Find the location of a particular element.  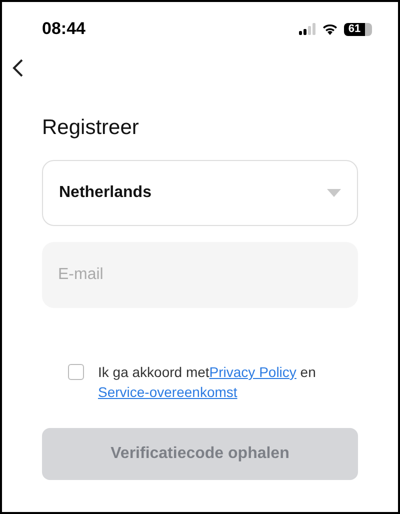

page-title: Registreer is located at coordinates (91, 128).